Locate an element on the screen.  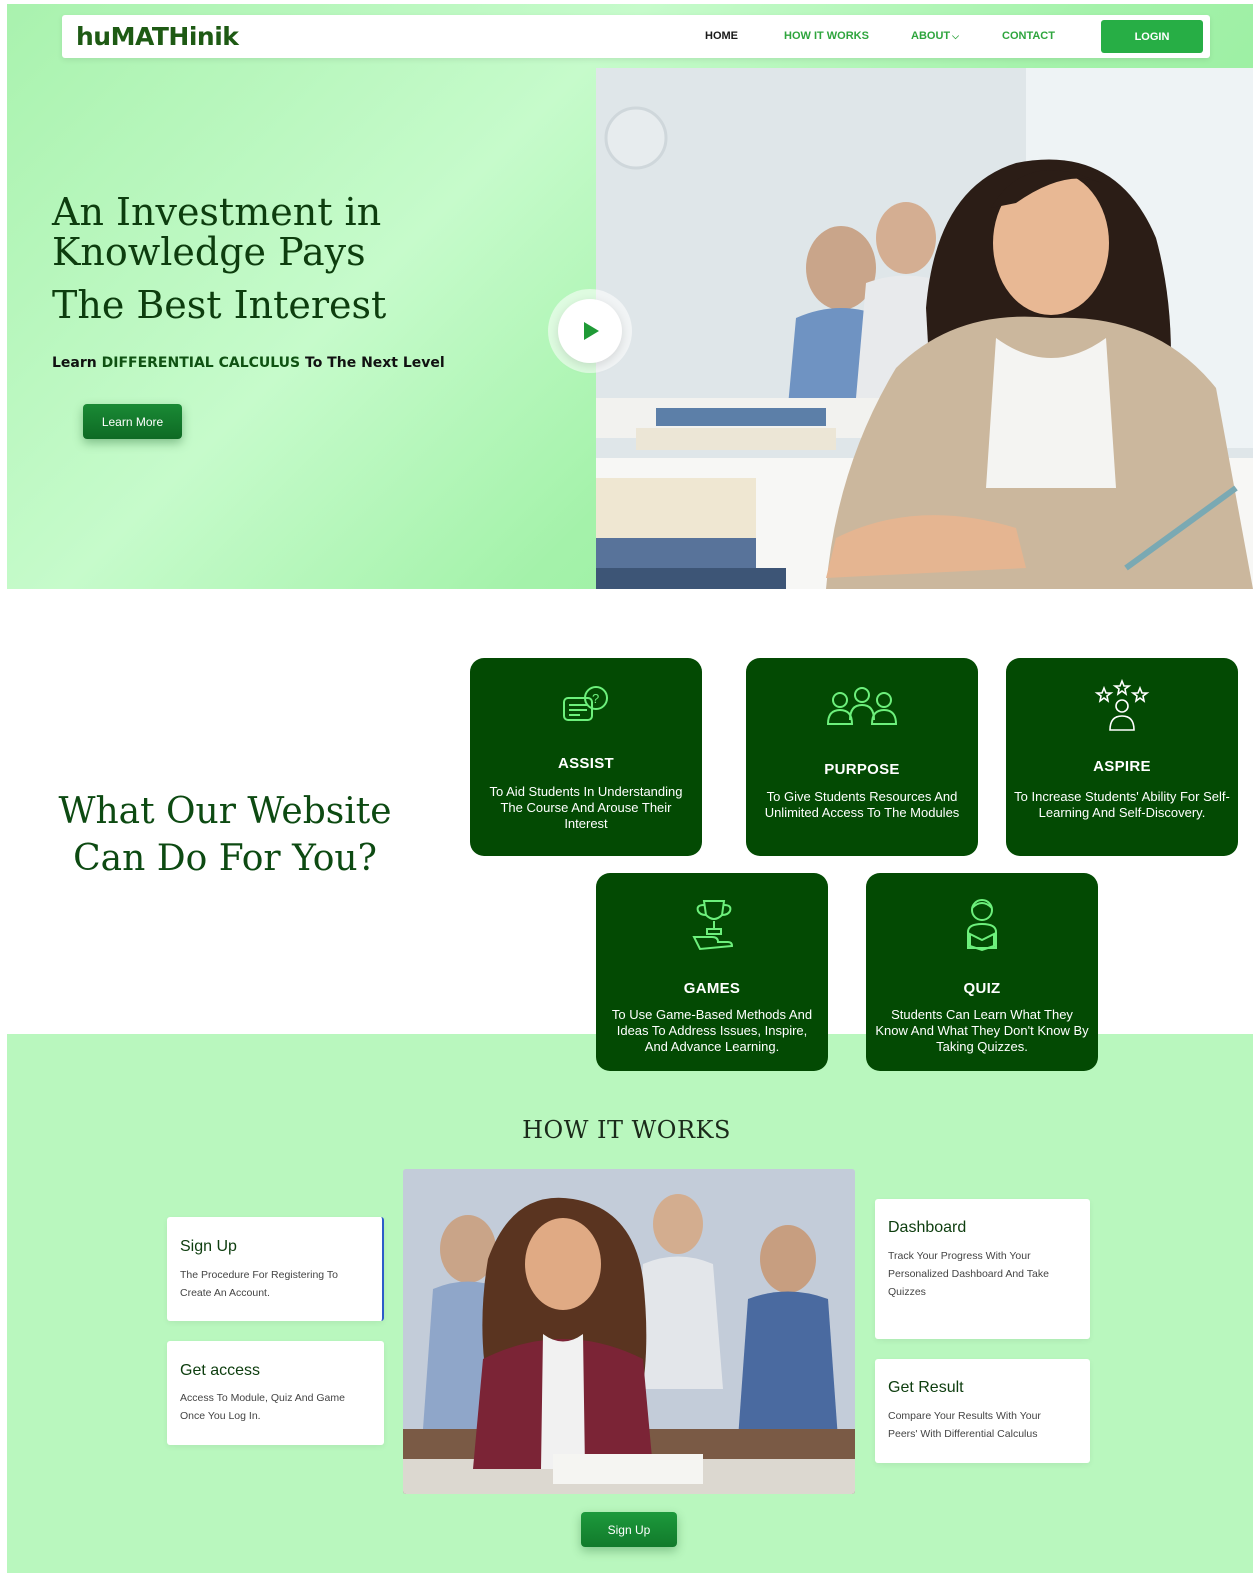
feature-card-title: PURPOSE is located at coordinates (862, 769).